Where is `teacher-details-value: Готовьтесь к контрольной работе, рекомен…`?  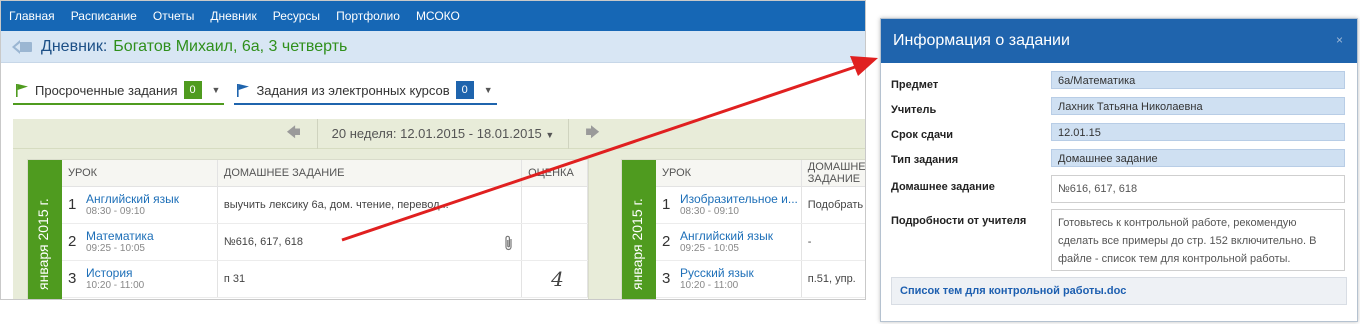 teacher-details-value: Готовьтесь к контрольной работе, рекомен… is located at coordinates (1198, 240).